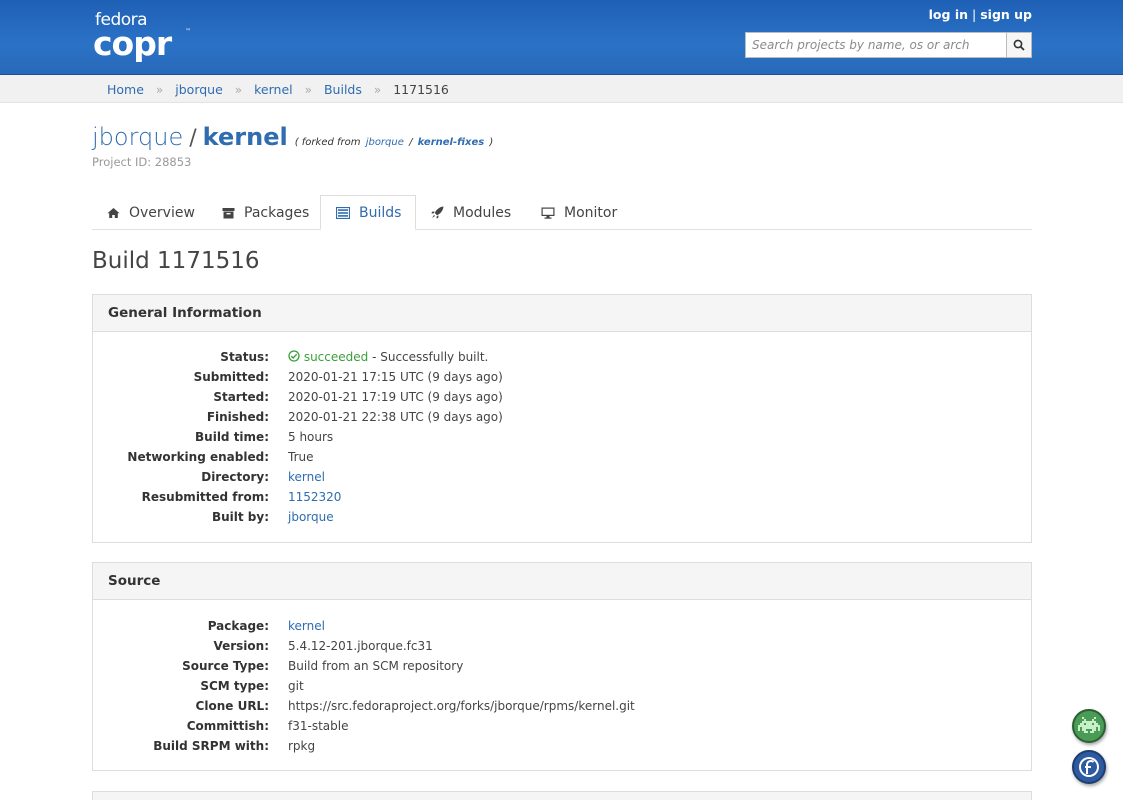 The image size is (1123, 800). I want to click on project-id: Project ID: 28853, so click(142, 162).